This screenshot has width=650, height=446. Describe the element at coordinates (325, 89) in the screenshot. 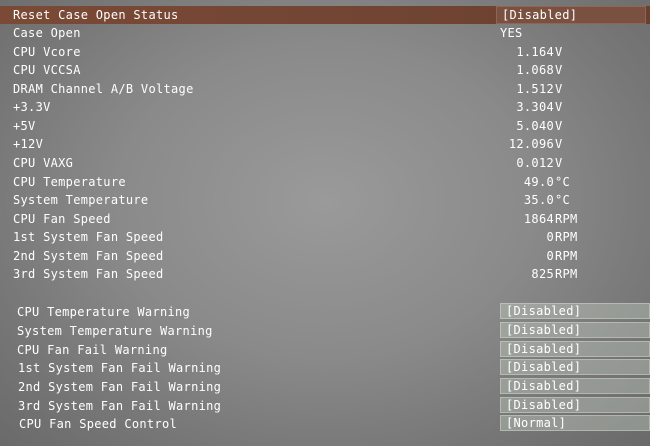

I see `reading-row: DRAM Channel A/B Voltage 1.512 V` at that location.